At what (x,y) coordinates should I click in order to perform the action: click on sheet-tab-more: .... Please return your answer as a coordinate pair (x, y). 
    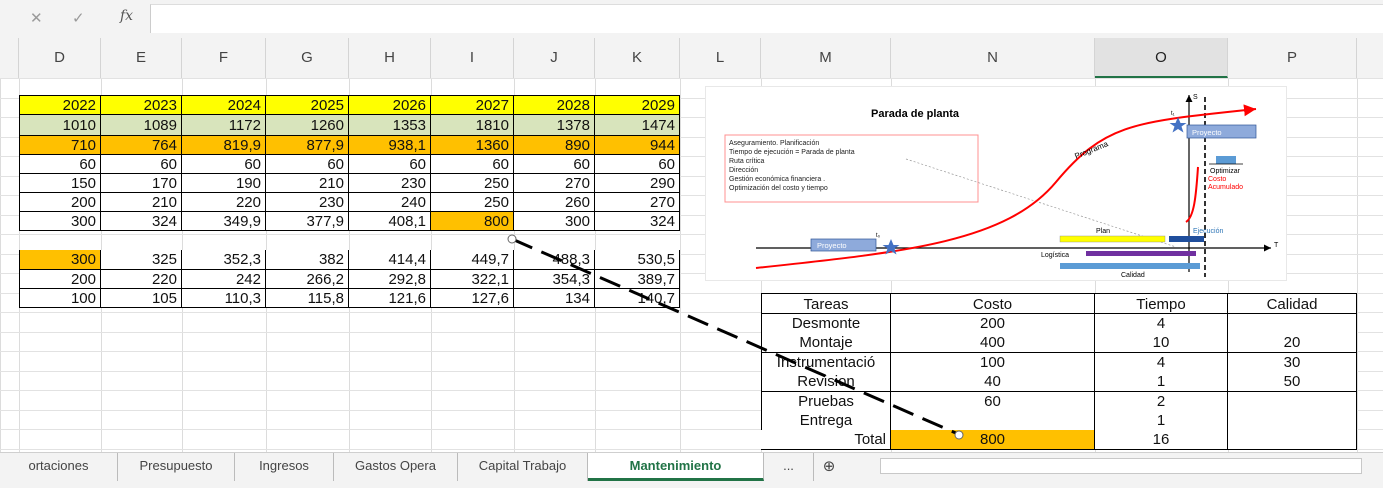
    Looking at the image, I should click on (789, 467).